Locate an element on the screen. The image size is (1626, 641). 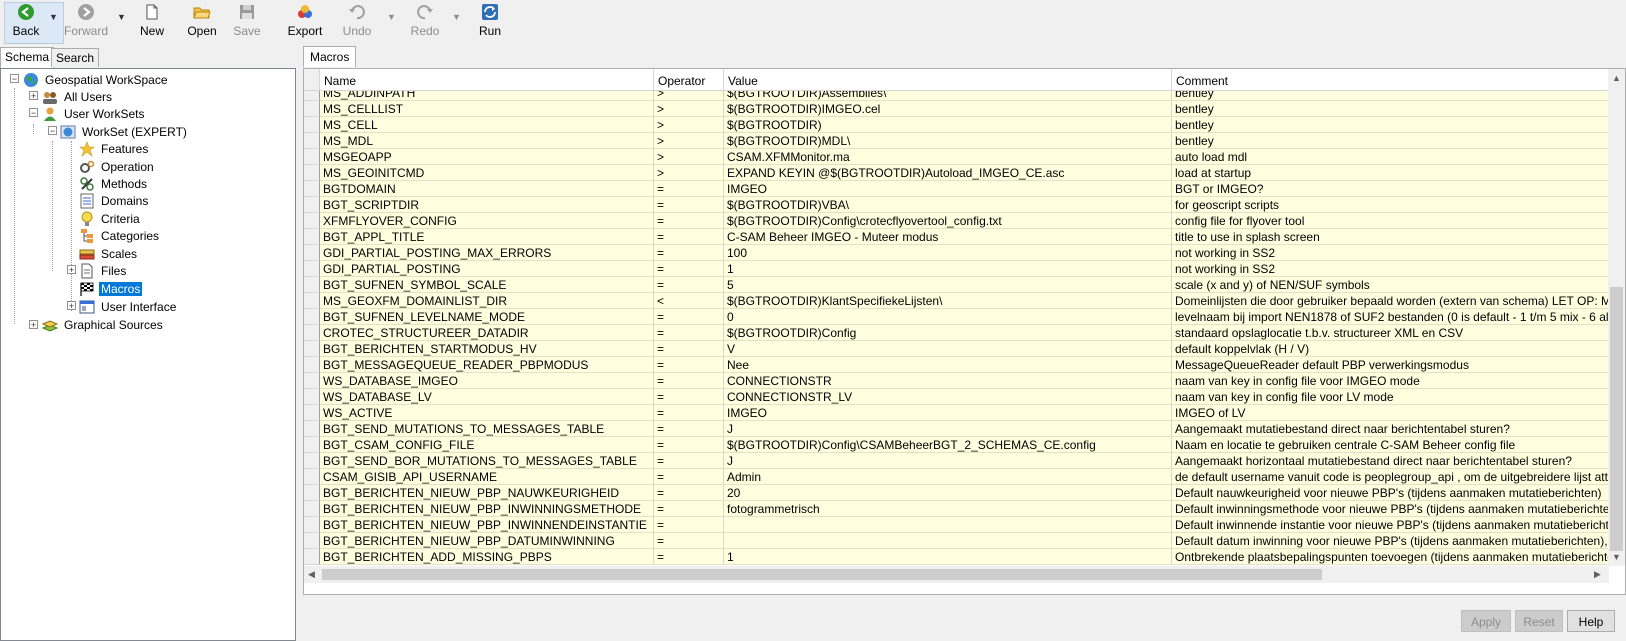
scroll-right-icon: ▶ is located at coordinates (1597, 574).